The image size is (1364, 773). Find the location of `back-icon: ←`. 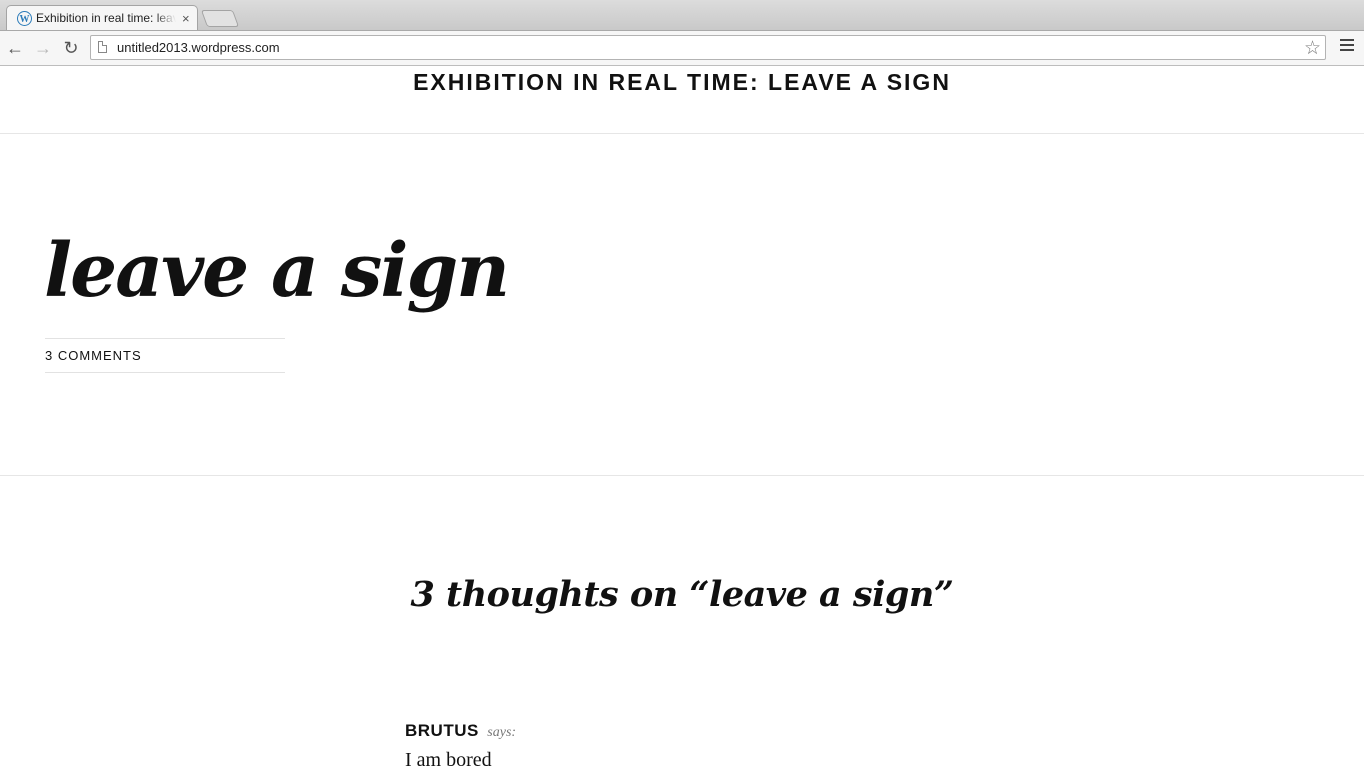

back-icon: ← is located at coordinates (15, 48).